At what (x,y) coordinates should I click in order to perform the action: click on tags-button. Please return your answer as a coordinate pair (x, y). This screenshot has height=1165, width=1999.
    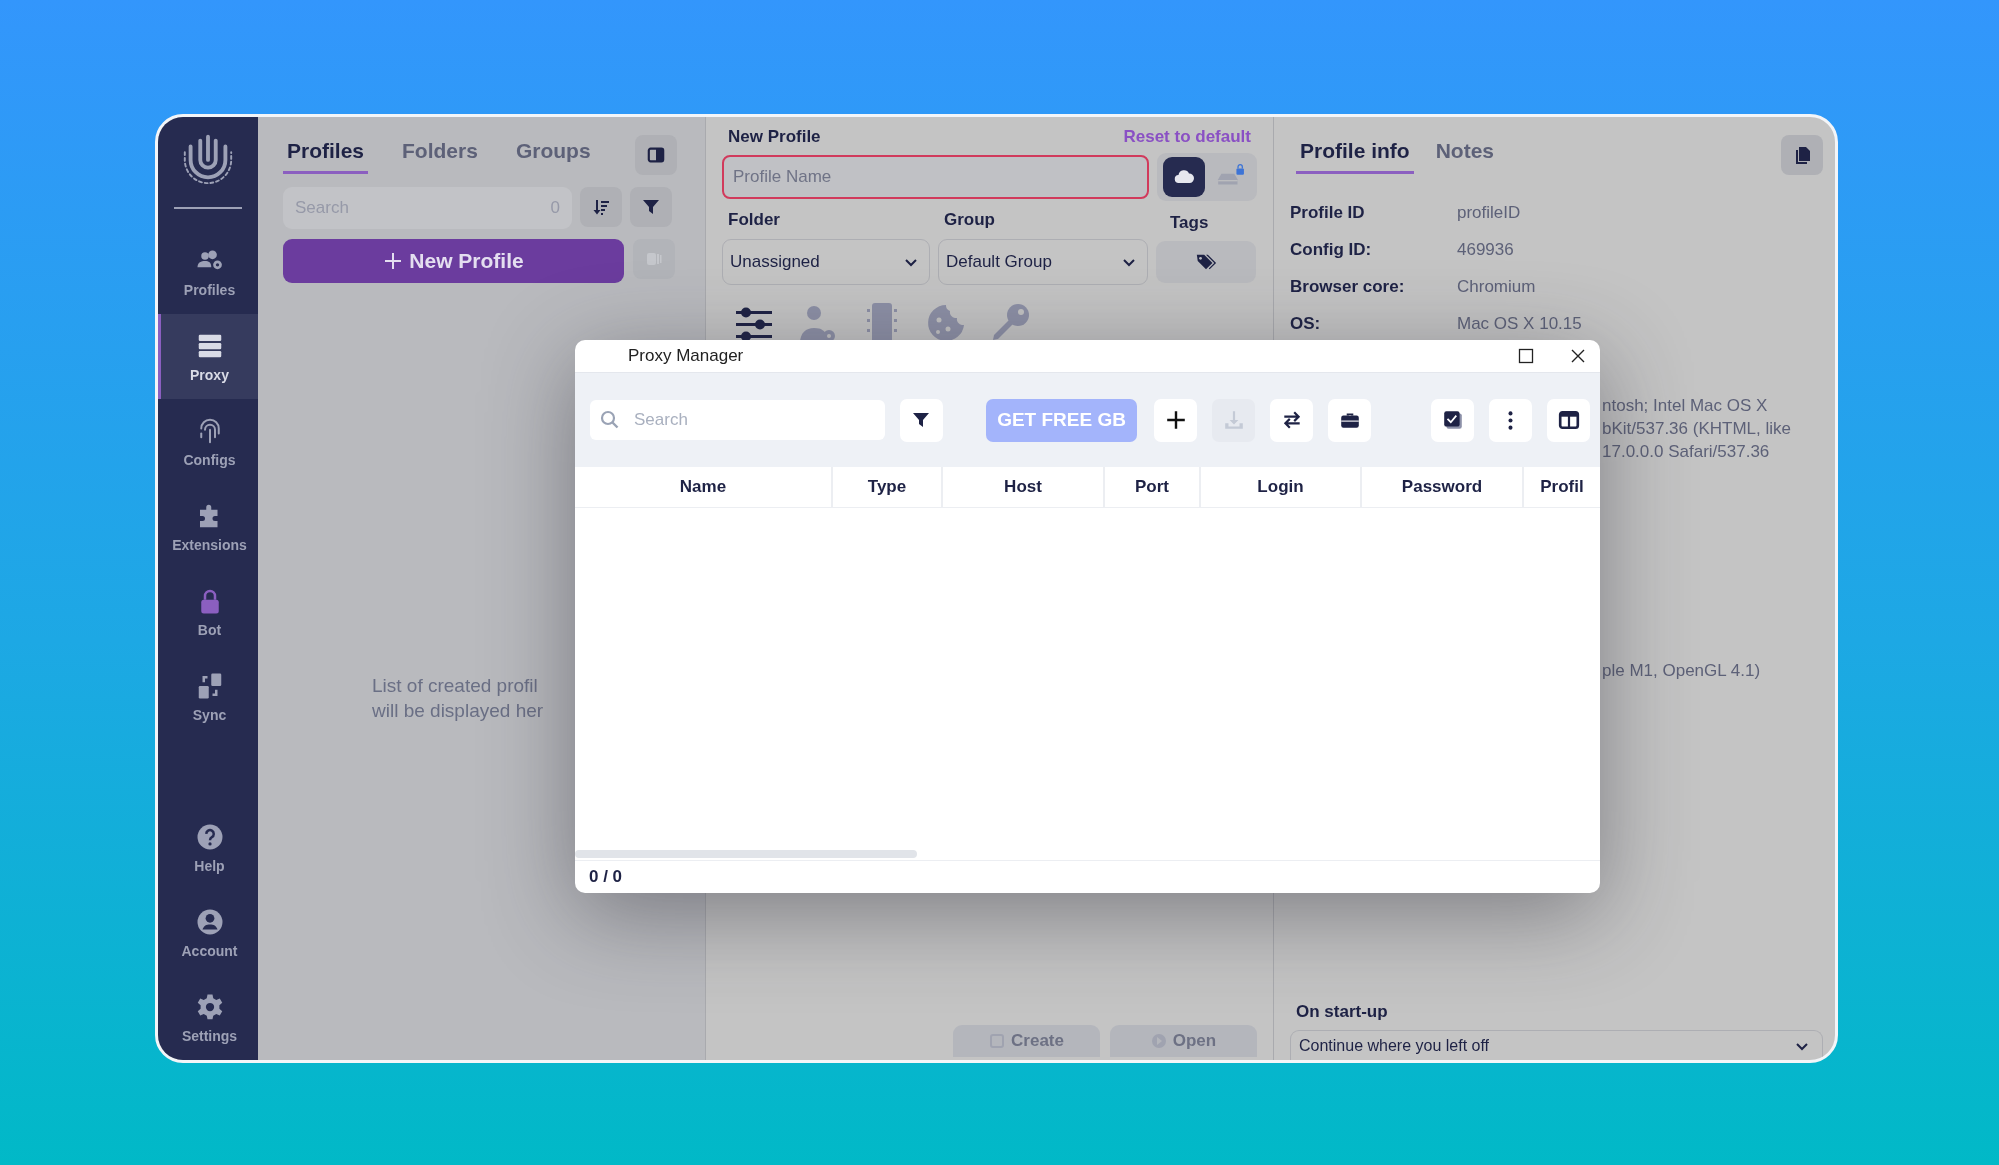
    Looking at the image, I should click on (1206, 262).